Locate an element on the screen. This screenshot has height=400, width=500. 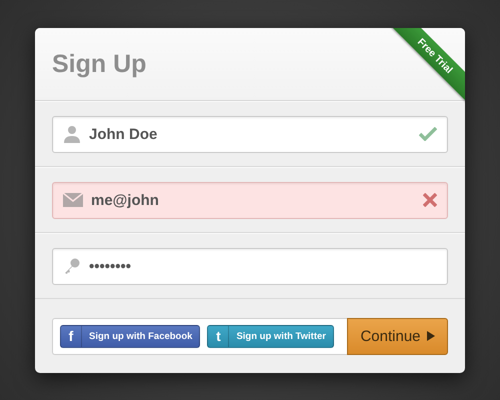
check-icon is located at coordinates (428, 134).